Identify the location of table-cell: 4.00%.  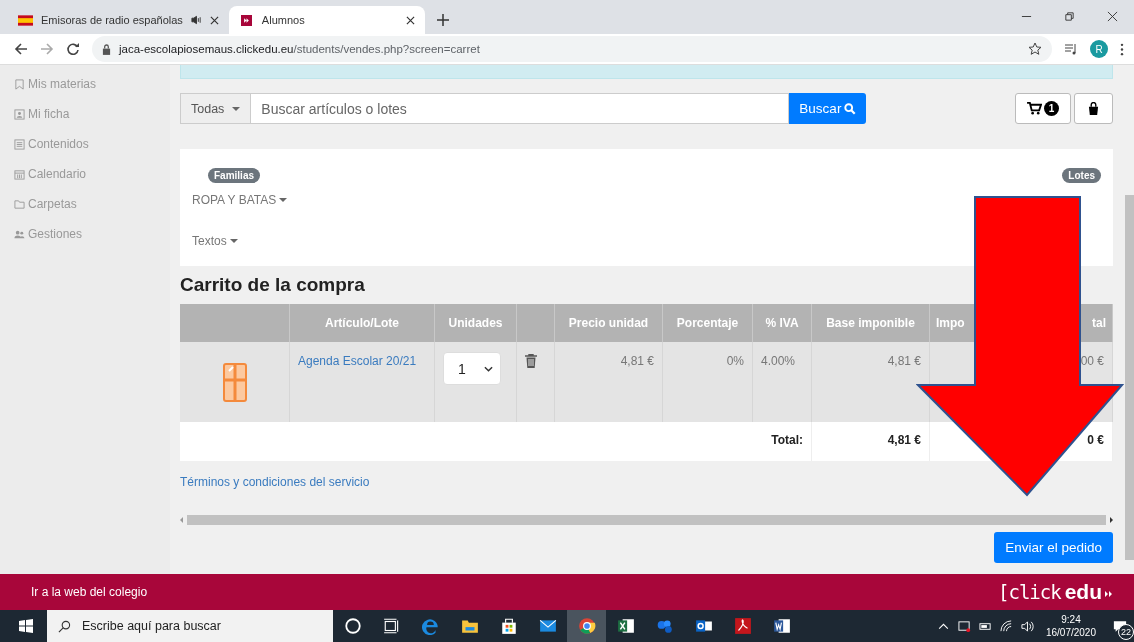
(778, 361).